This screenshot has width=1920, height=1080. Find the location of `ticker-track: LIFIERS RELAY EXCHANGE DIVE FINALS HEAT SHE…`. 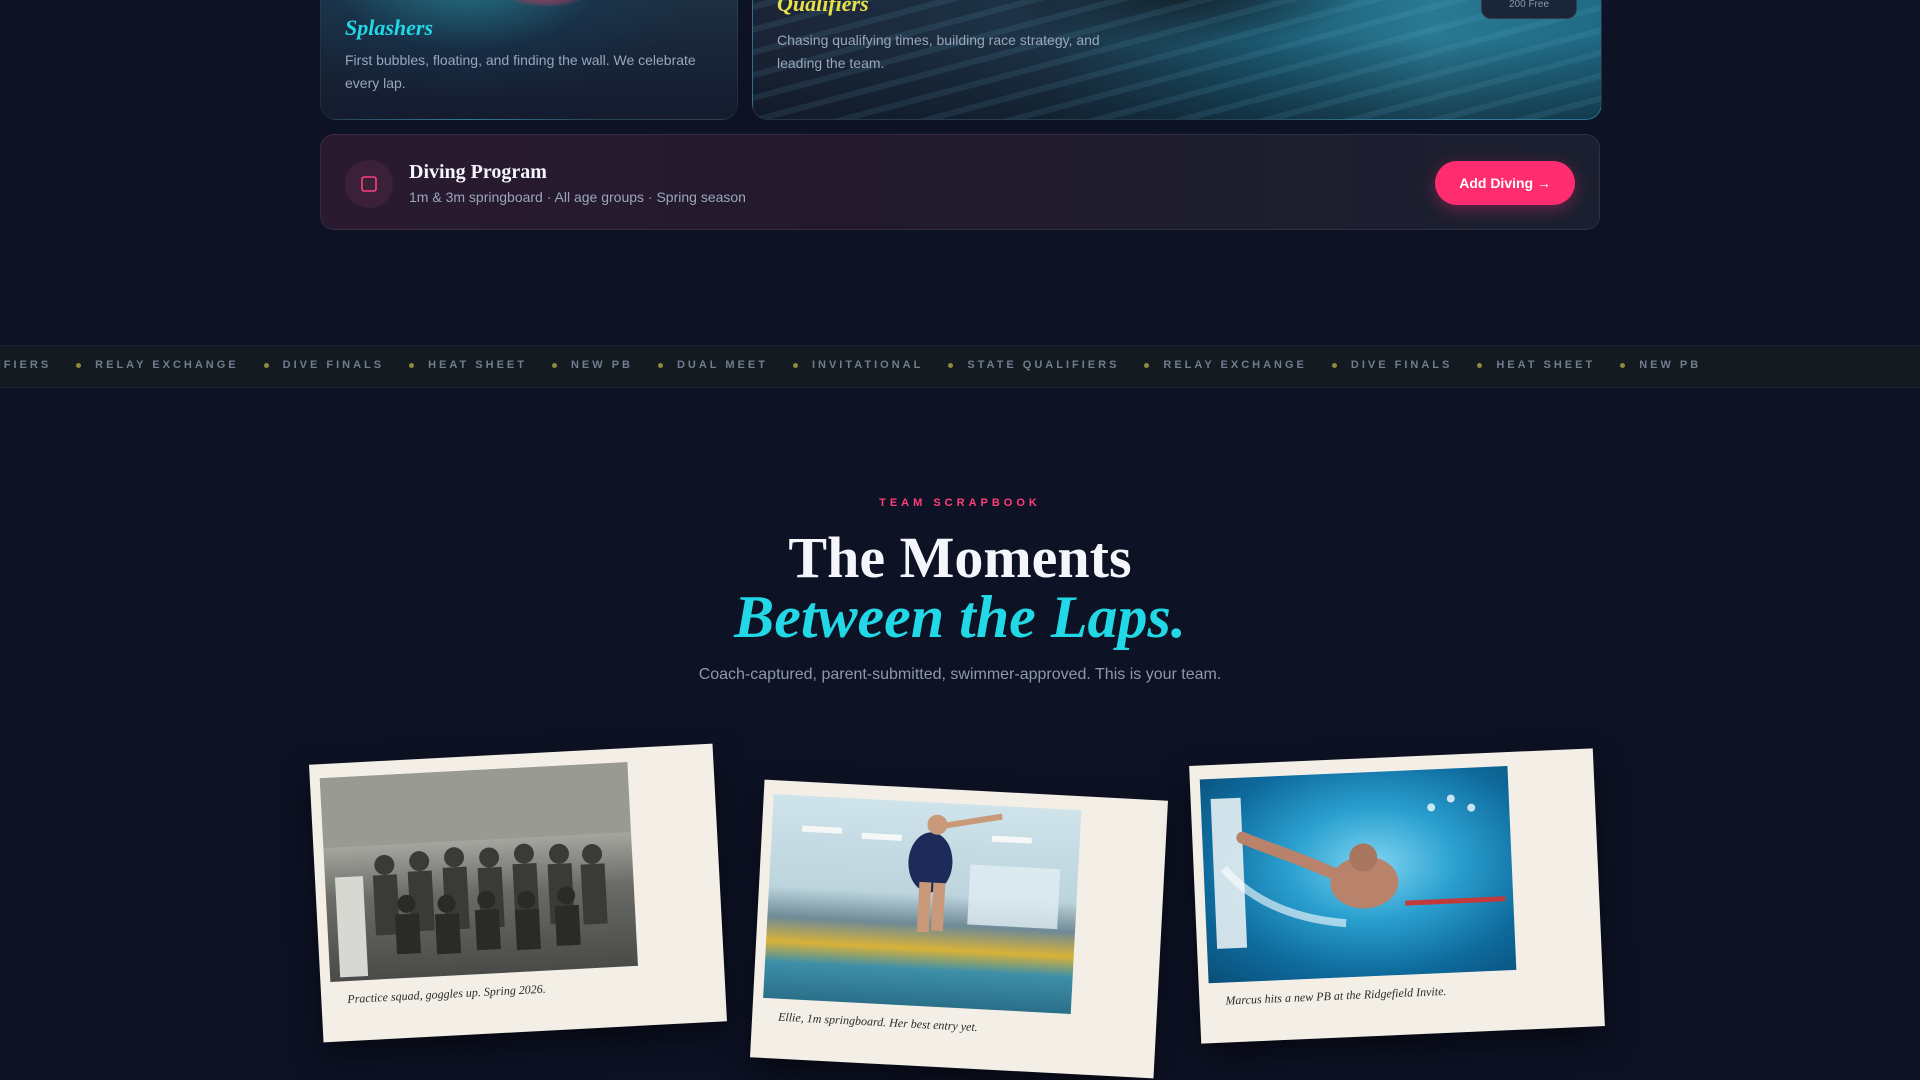

ticker-track: LIFIERS RELAY EXCHANGE DIVE FINALS HEAT SHE… is located at coordinates (863, 365).